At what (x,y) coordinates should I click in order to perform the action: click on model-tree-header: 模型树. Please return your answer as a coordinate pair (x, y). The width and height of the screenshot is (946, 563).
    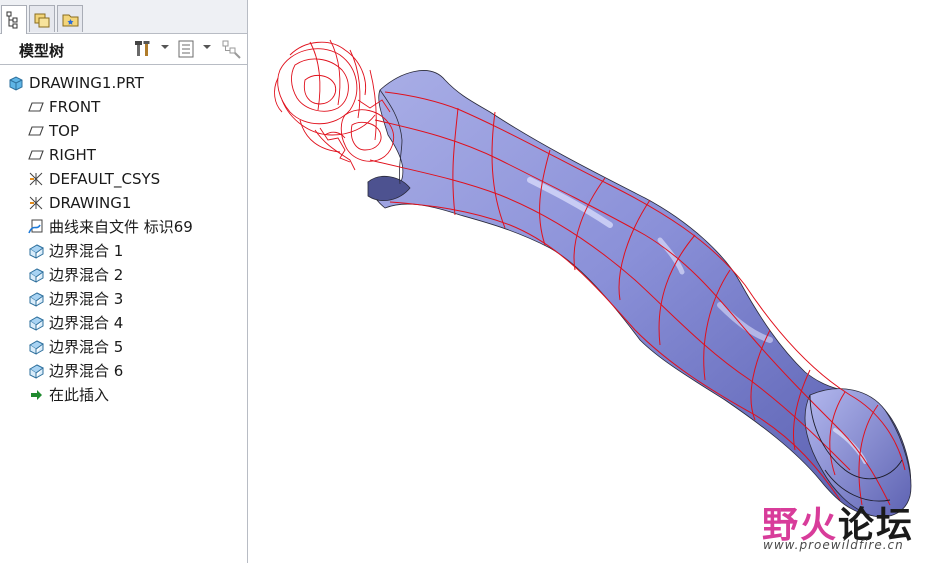
    Looking at the image, I should click on (123, 49).